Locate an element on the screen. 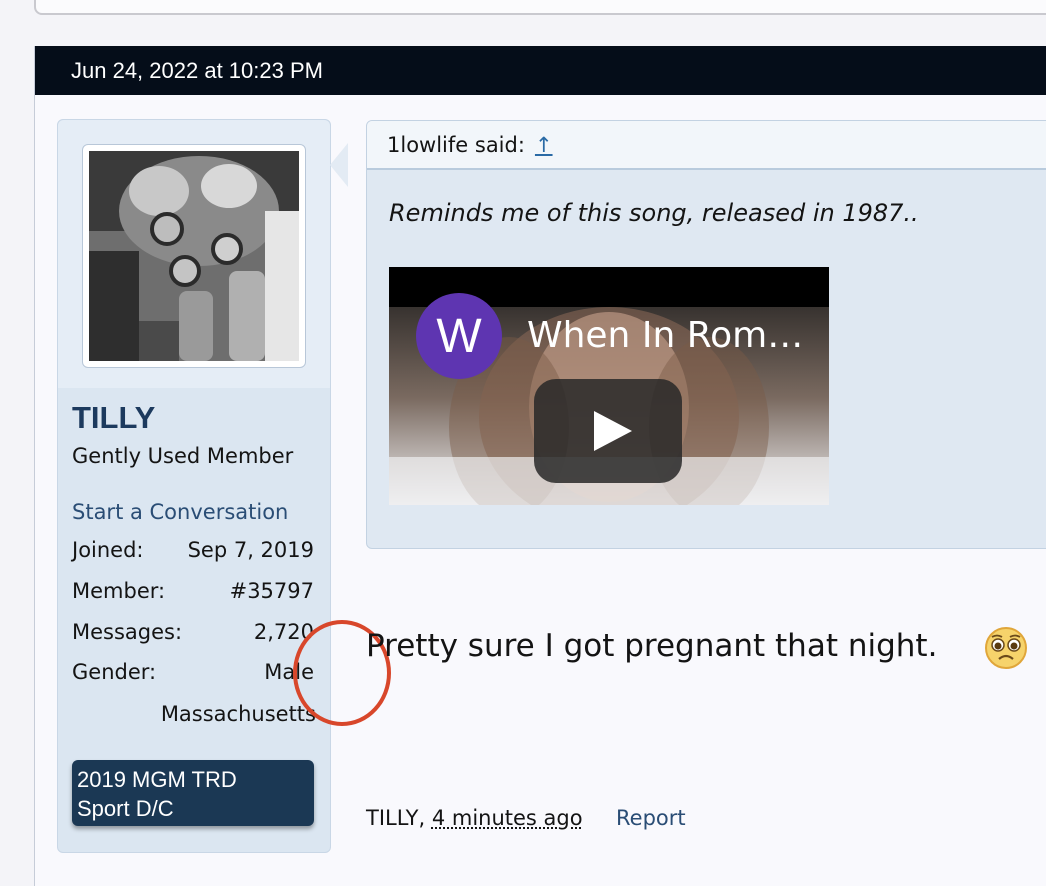  stat-label: Joined: is located at coordinates (108, 550).